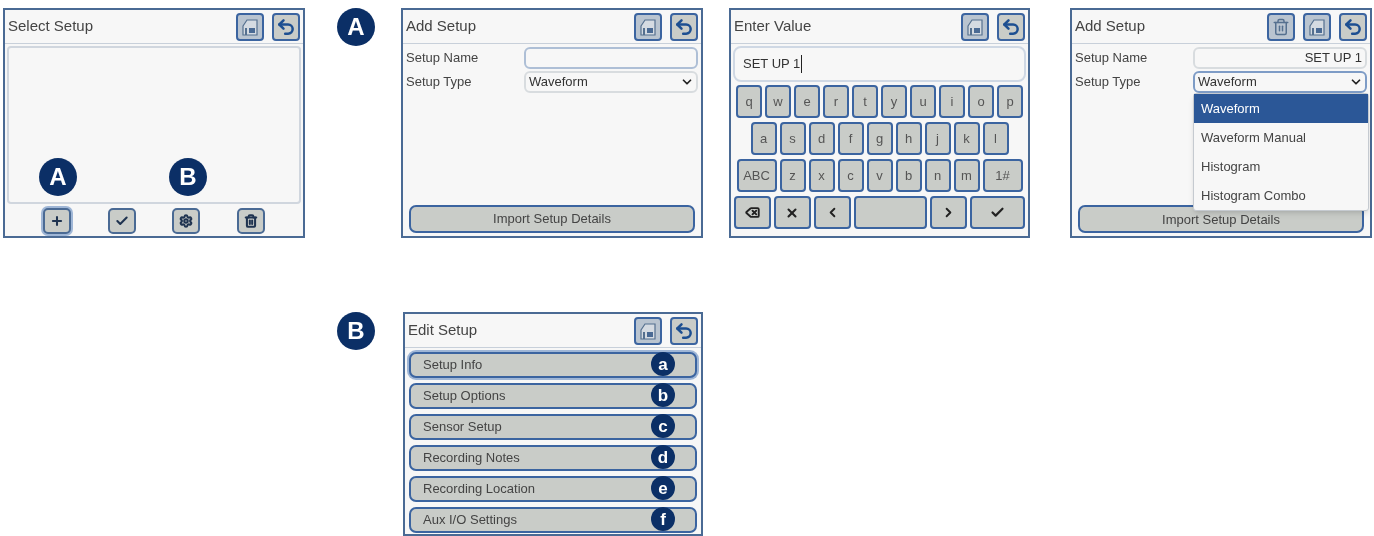 This screenshot has width=1374, height=536. I want to click on dropdown-option: Waveform, so click(1281, 108).